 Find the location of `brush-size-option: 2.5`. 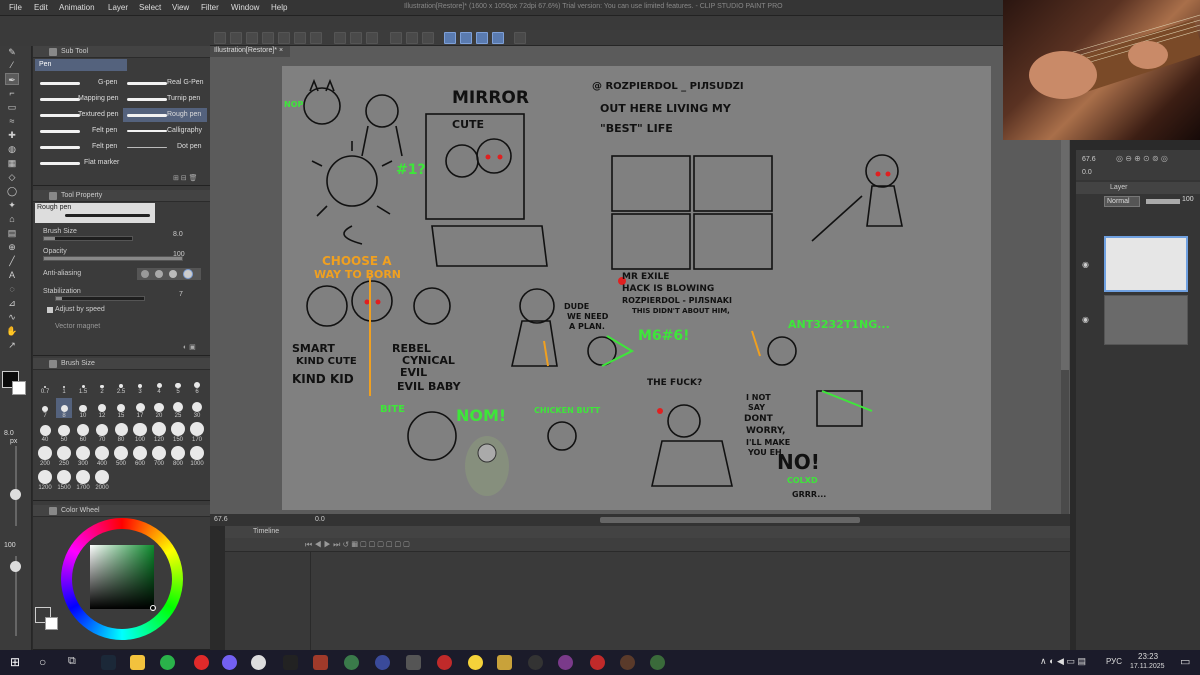

brush-size-option: 2.5 is located at coordinates (121, 384).